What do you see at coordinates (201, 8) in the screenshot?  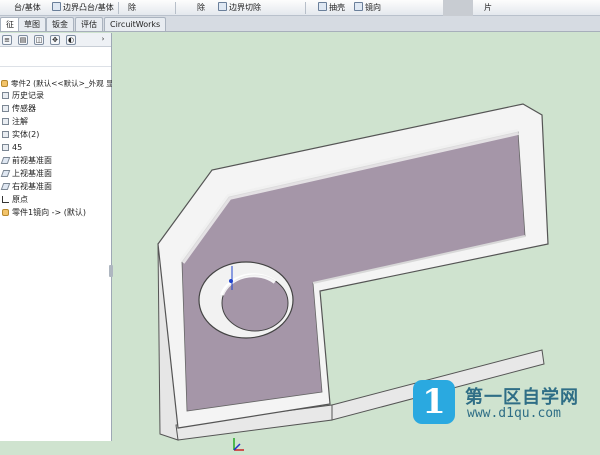 I see `toolbar-cut-2: 除` at bounding box center [201, 8].